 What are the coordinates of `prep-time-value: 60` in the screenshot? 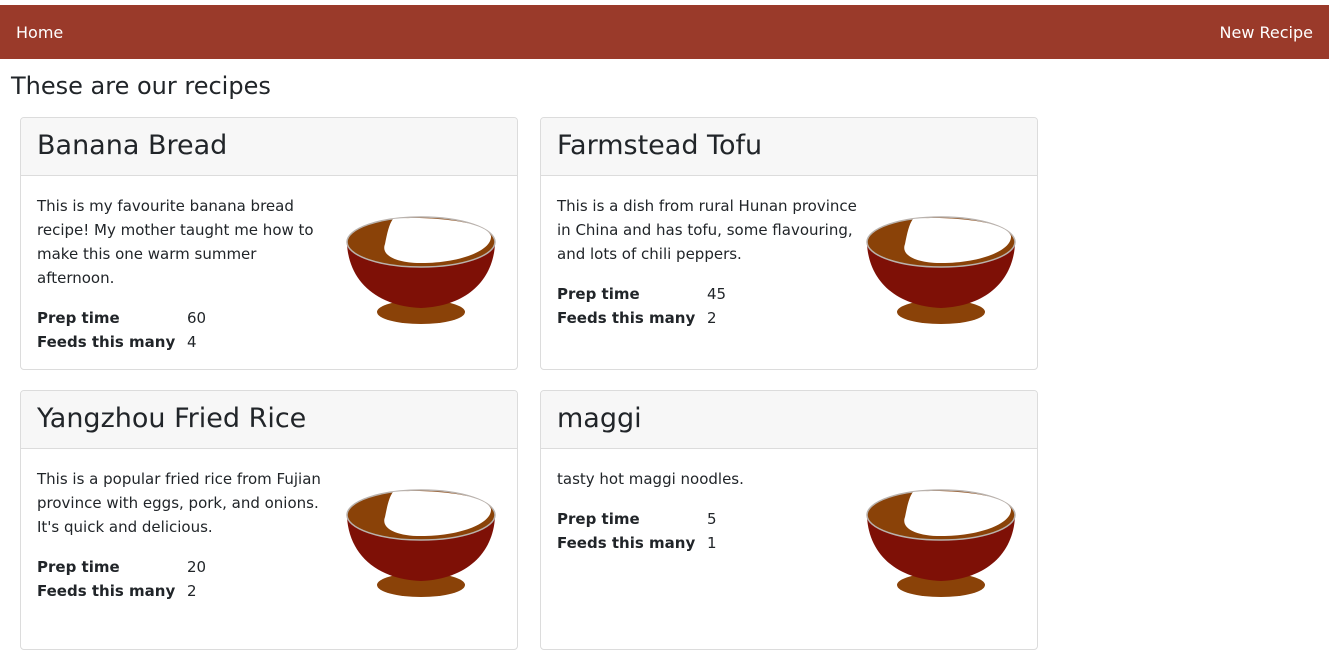 It's located at (197, 318).